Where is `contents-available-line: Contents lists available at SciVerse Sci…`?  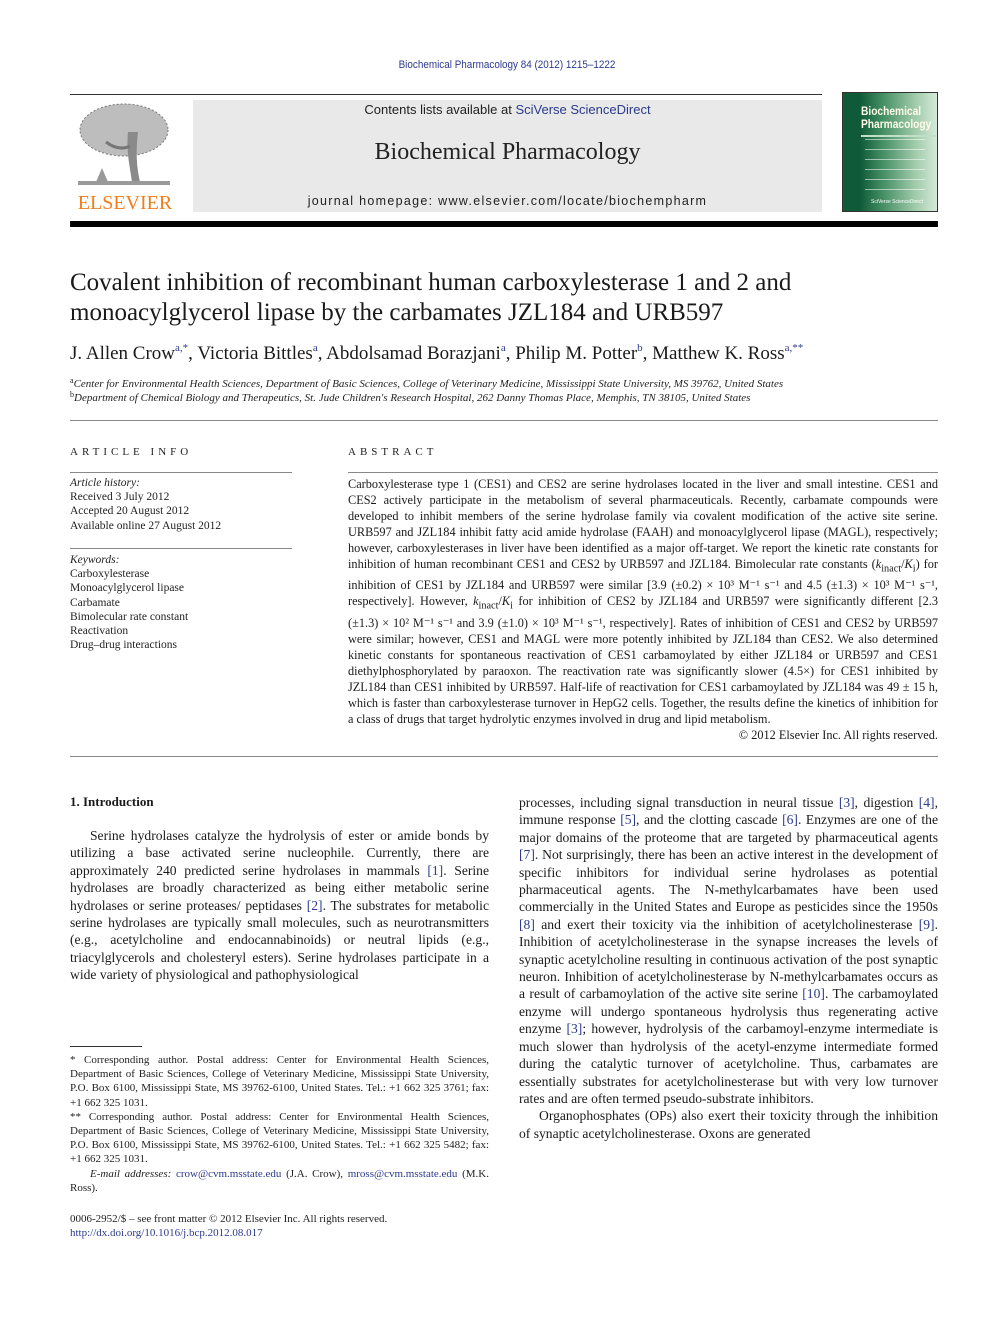 contents-available-line: Contents lists available at SciVerse Sci… is located at coordinates (507, 109).